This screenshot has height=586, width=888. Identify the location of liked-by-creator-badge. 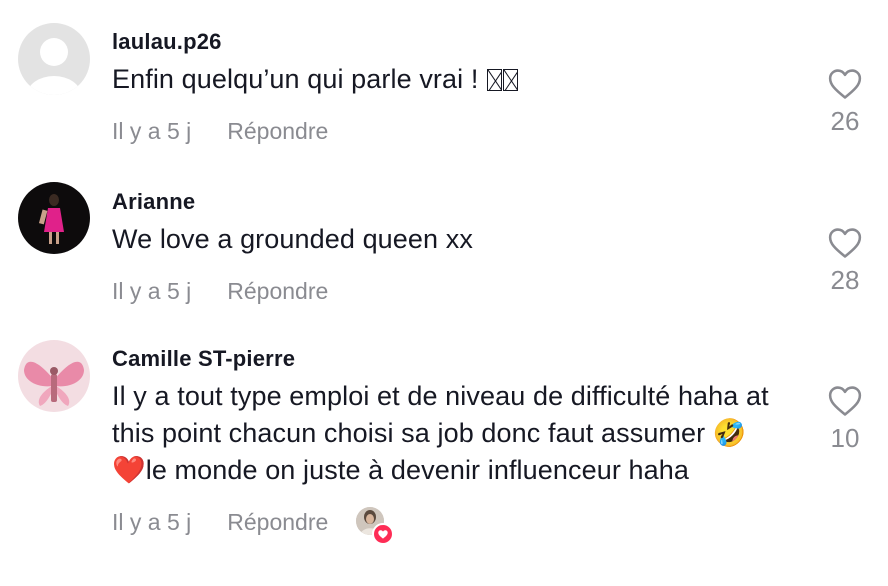
(375, 526).